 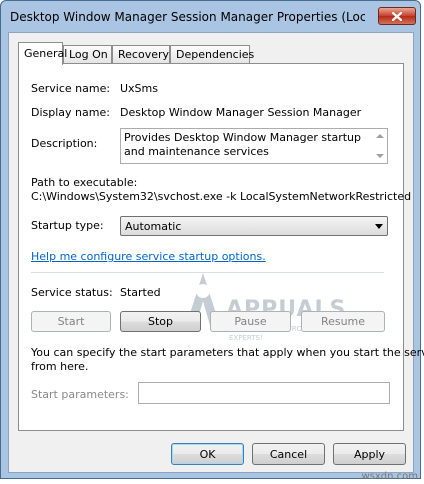 What do you see at coordinates (380, 146) in the screenshot?
I see `description-scrollbar` at bounding box center [380, 146].